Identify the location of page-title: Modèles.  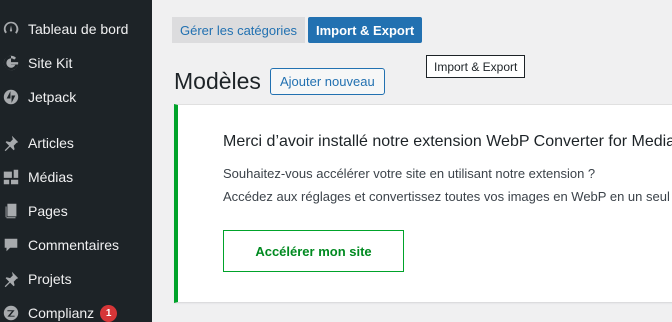
(217, 81).